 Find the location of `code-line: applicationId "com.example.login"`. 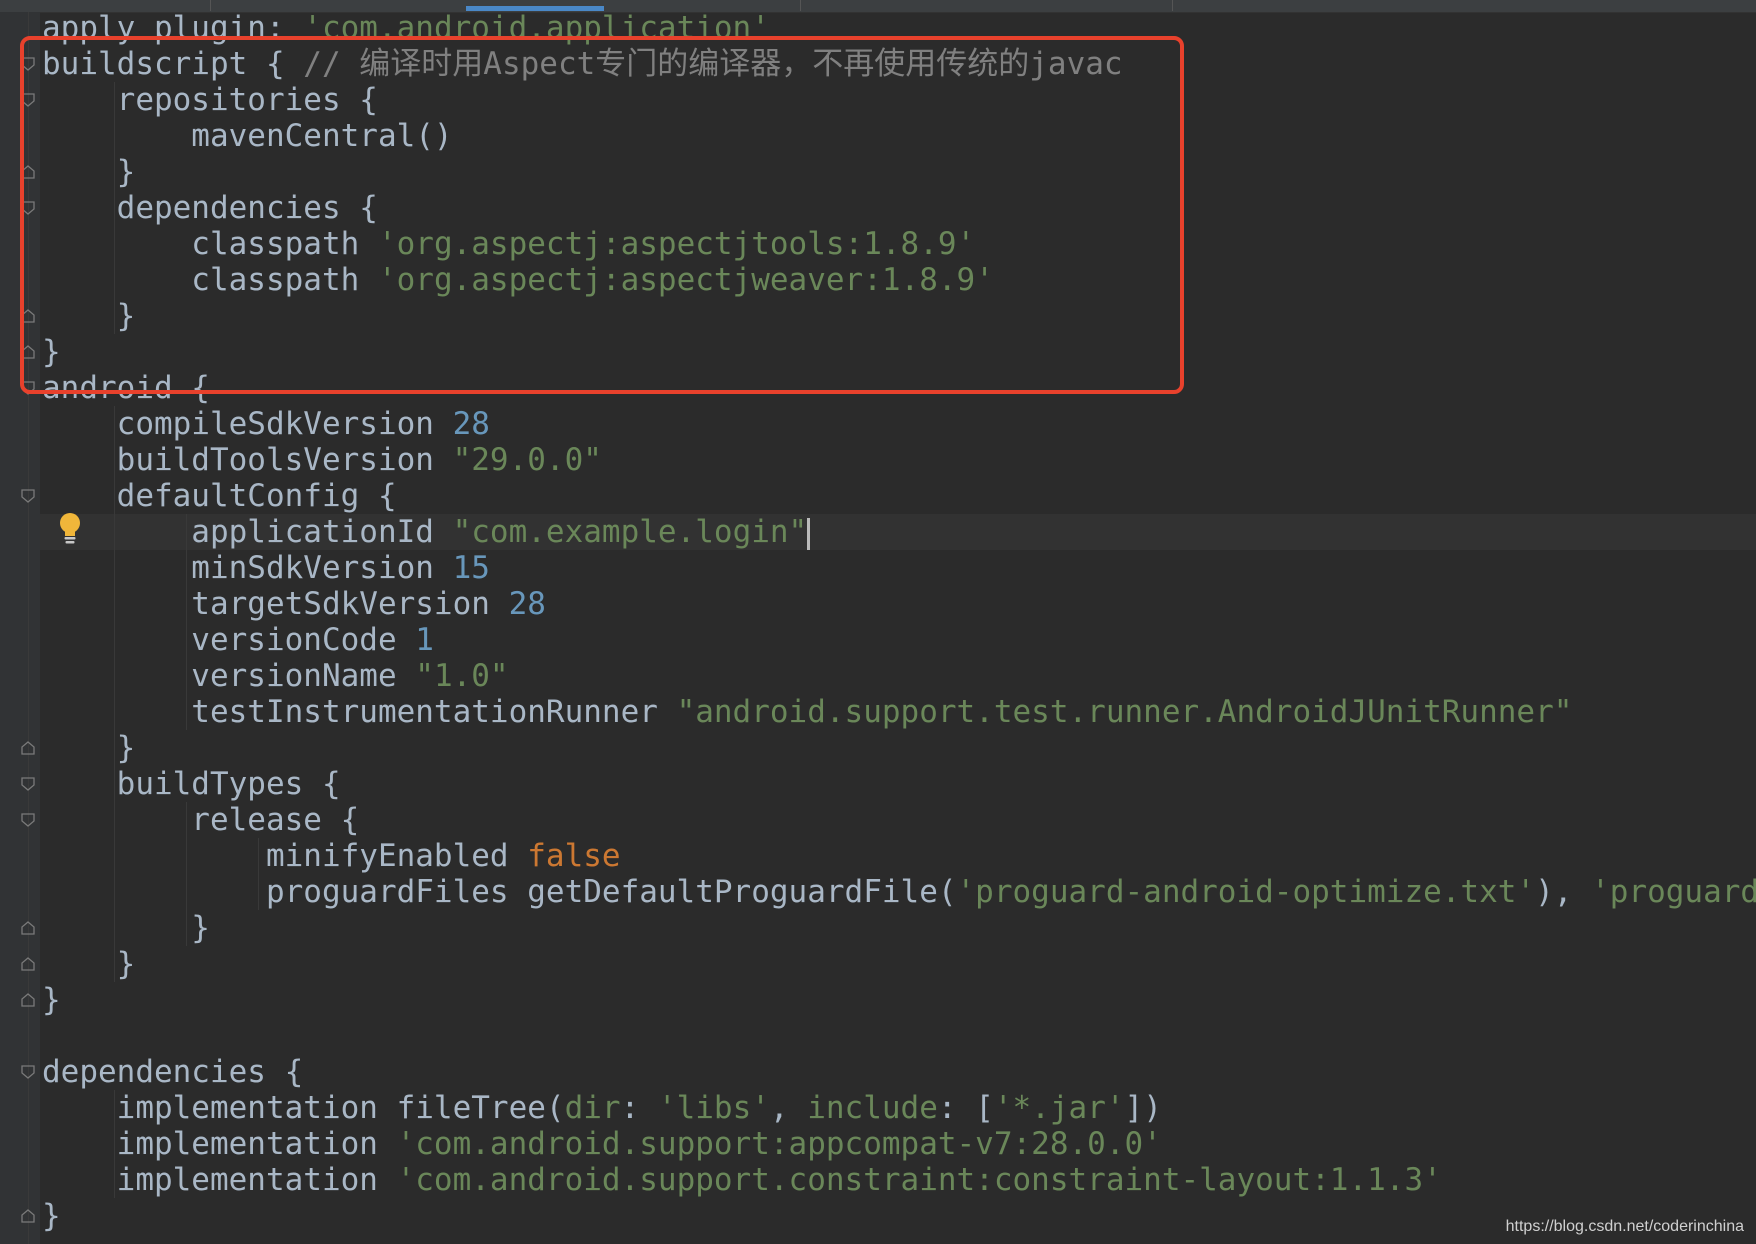

code-line: applicationId "com.example.login" is located at coordinates (426, 532).